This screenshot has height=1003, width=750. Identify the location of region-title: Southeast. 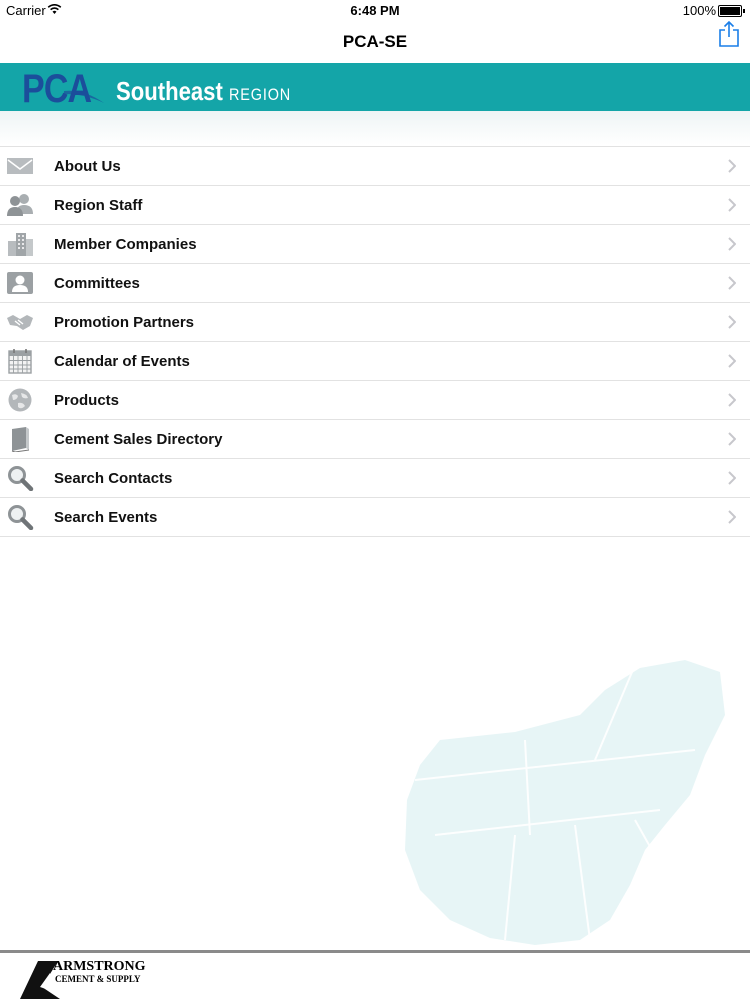
(169, 91).